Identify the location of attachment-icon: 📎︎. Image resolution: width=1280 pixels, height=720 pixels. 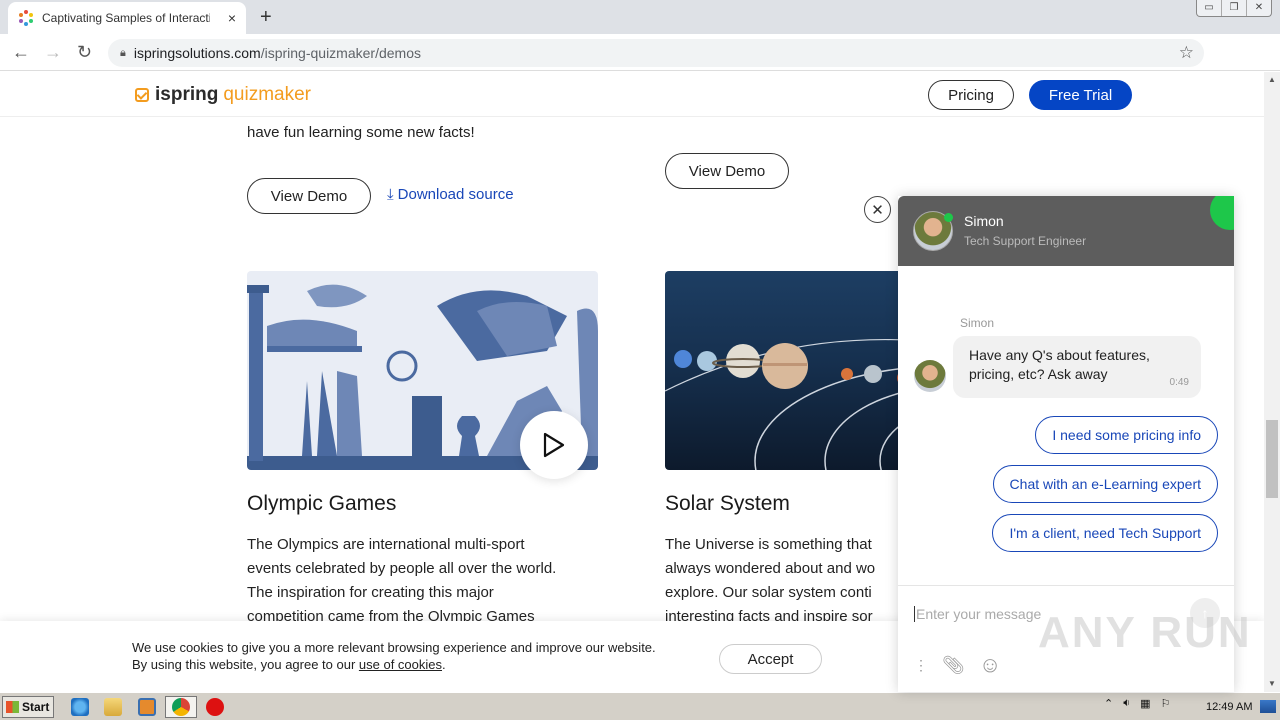
(953, 665).